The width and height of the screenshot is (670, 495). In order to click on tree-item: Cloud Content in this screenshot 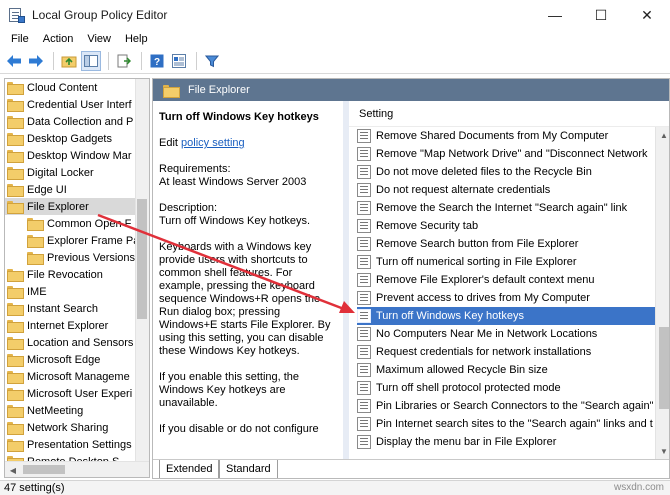, I will do `click(70, 87)`.